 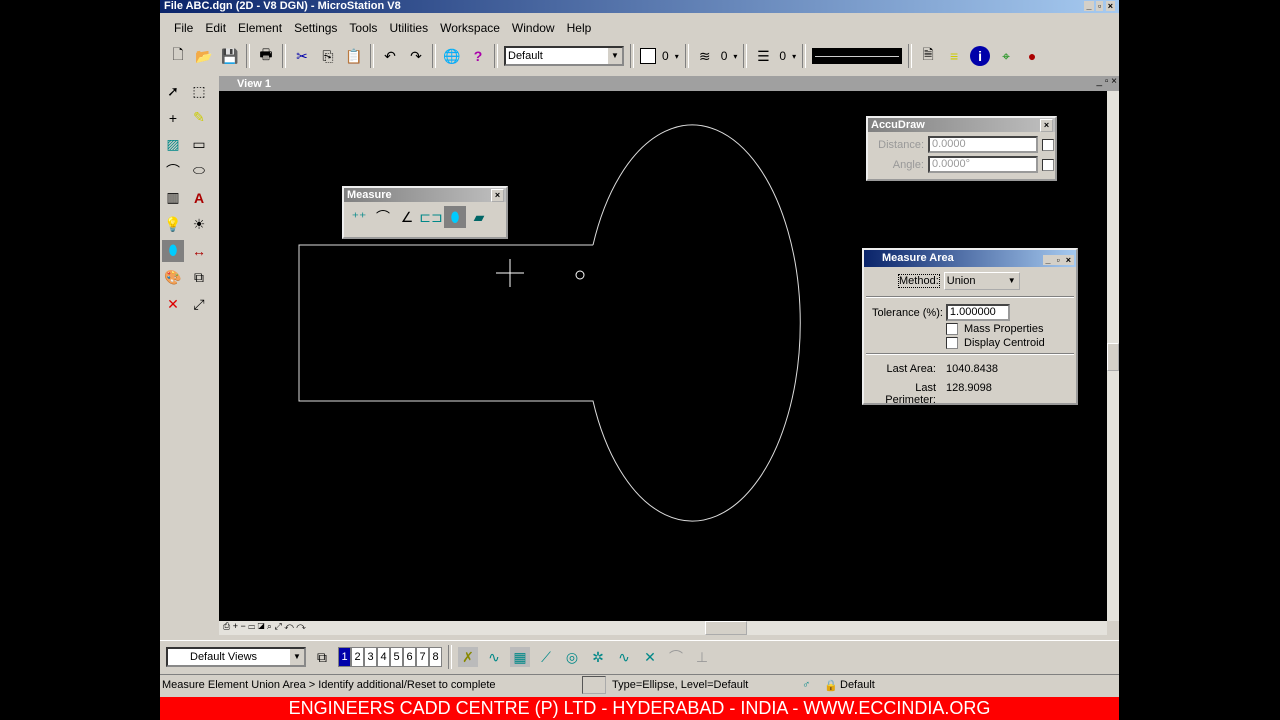 I want to click on accudraw-title: AccuDraw, so click(x=898, y=125).